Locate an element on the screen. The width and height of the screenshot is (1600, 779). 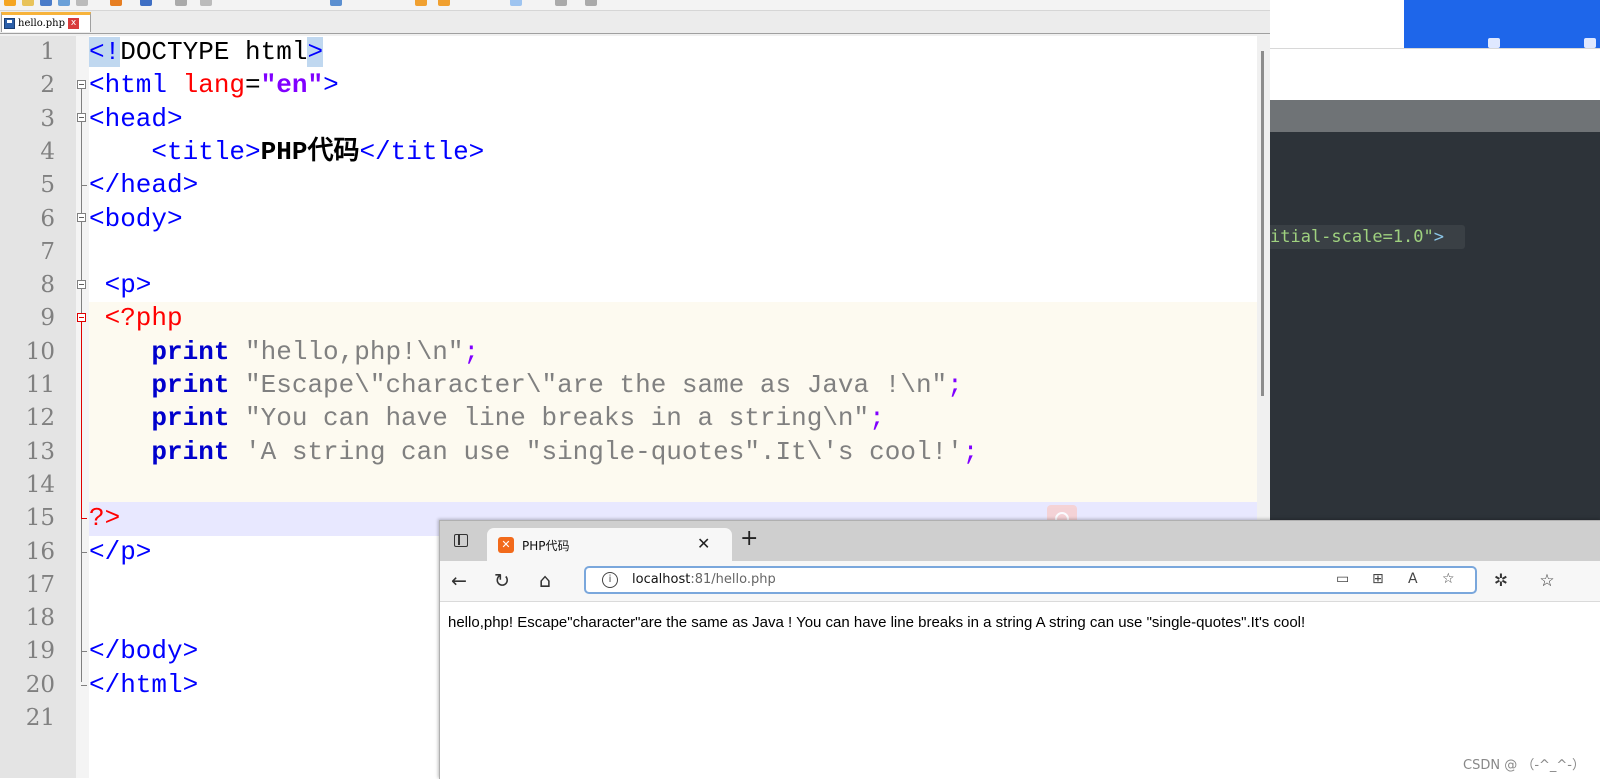
head-open-tag: <head> is located at coordinates (136, 118).